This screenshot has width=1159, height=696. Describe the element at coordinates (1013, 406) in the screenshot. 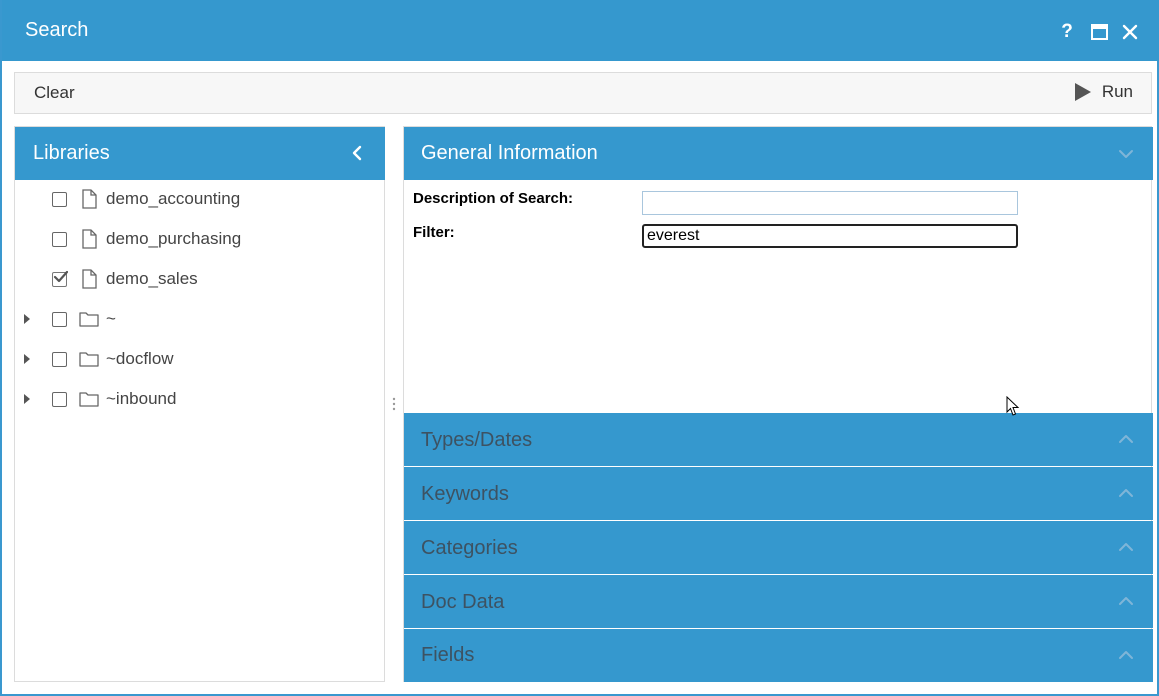

I see `mouse-pointer-icon` at that location.